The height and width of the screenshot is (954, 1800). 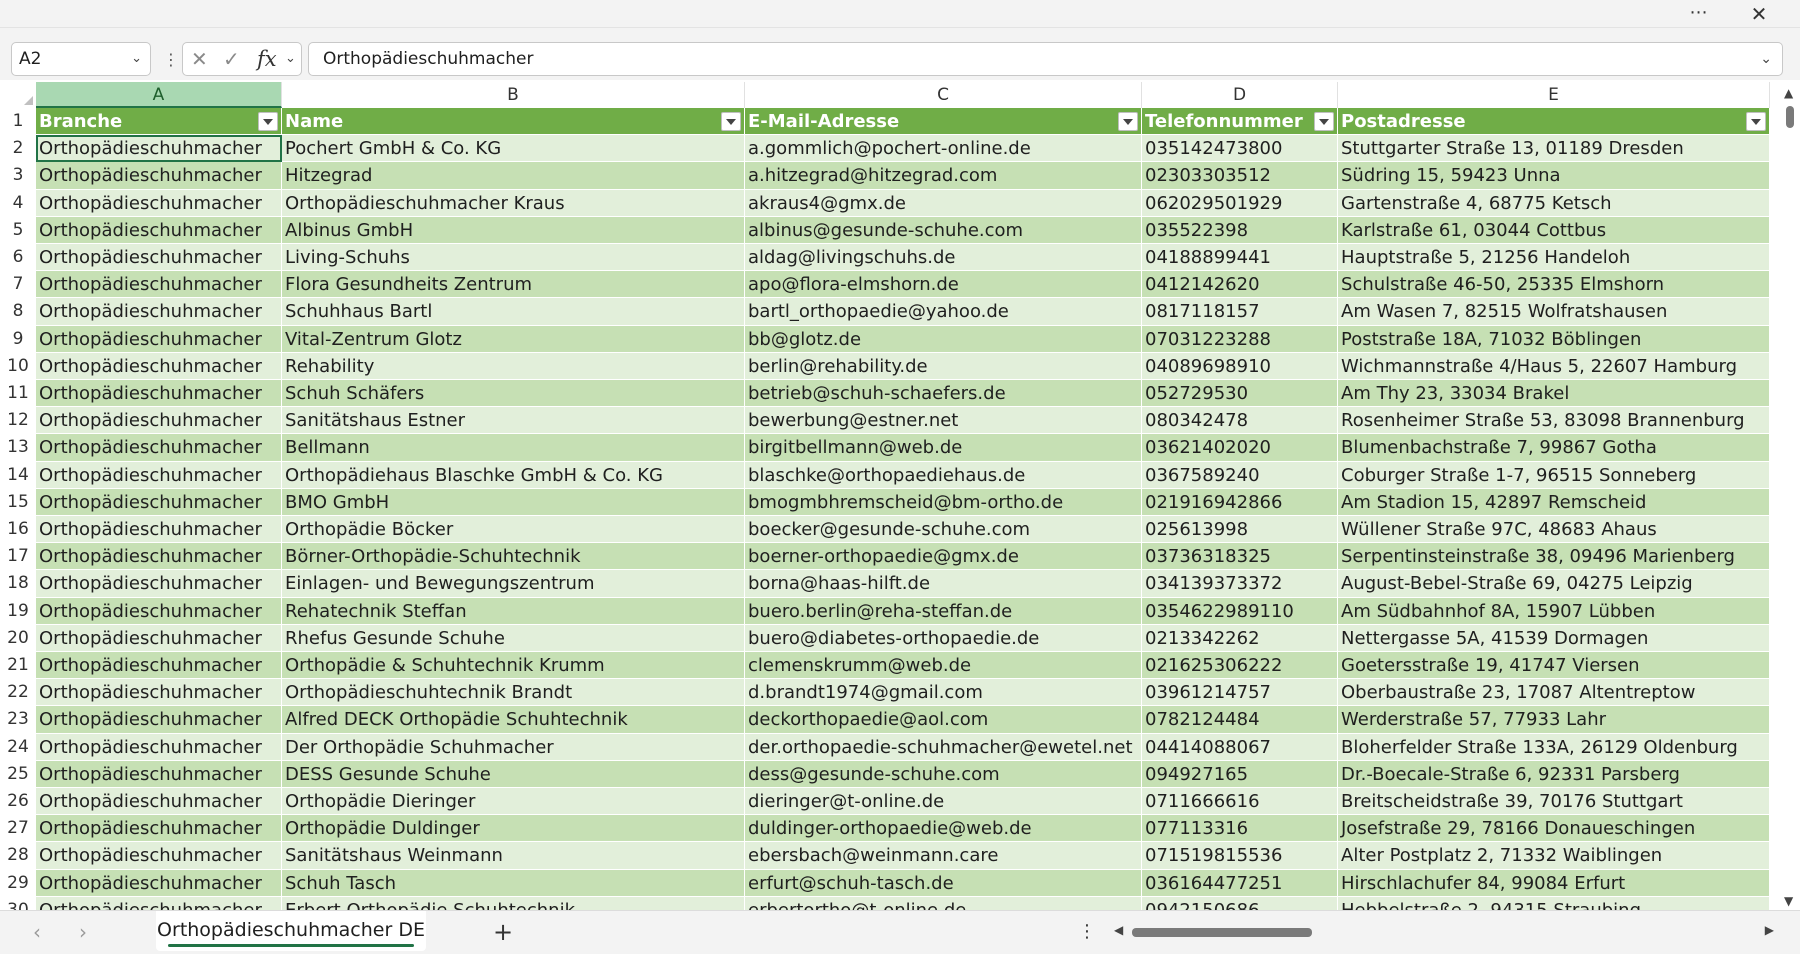 What do you see at coordinates (513, 122) in the screenshot?
I see `header-cell-name: Name` at bounding box center [513, 122].